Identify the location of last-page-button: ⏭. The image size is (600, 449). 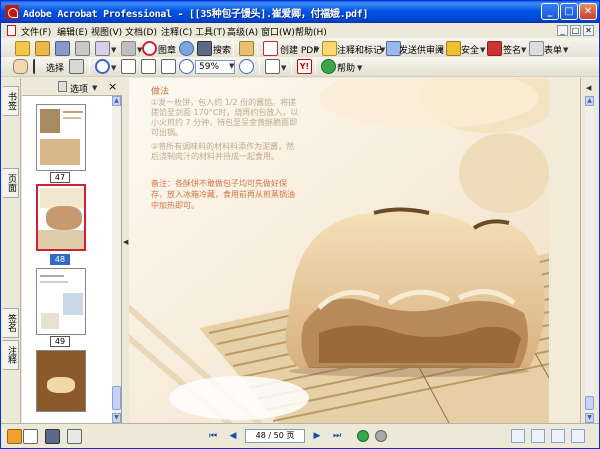
(337, 436).